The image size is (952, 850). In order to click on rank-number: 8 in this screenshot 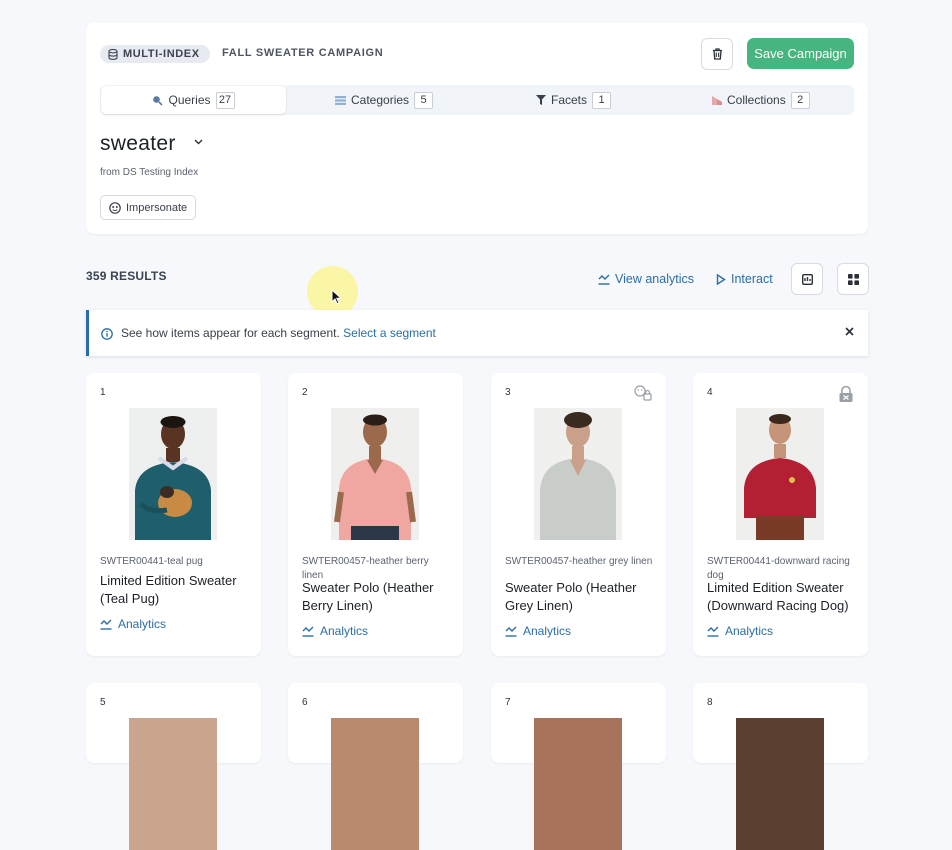, I will do `click(710, 702)`.